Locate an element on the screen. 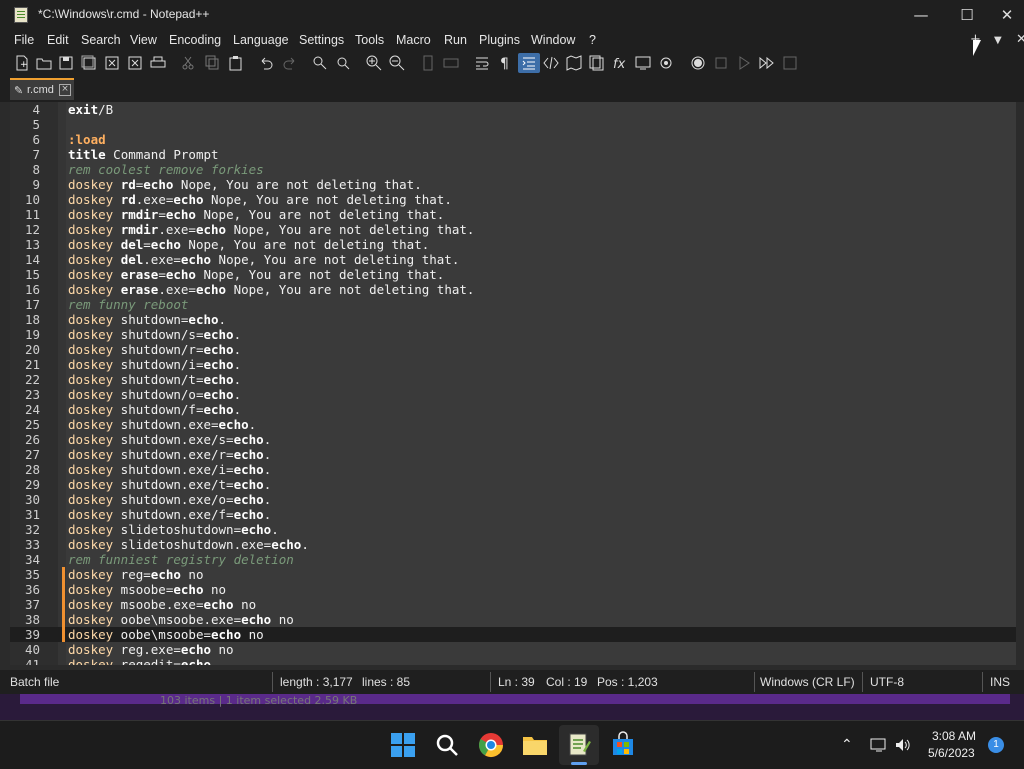  line-code: title Command Prompt is located at coordinates (143, 154).